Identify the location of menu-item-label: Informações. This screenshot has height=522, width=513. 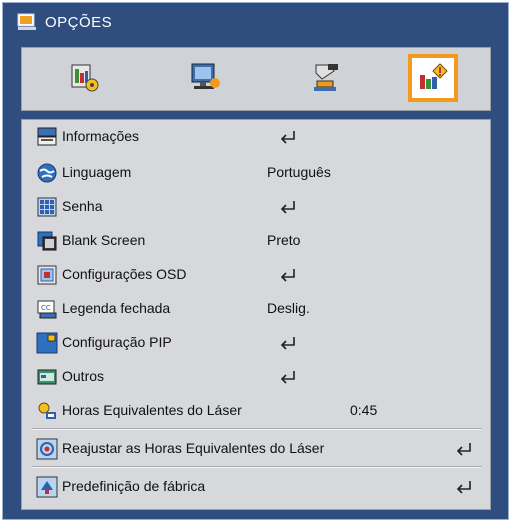
(101, 136).